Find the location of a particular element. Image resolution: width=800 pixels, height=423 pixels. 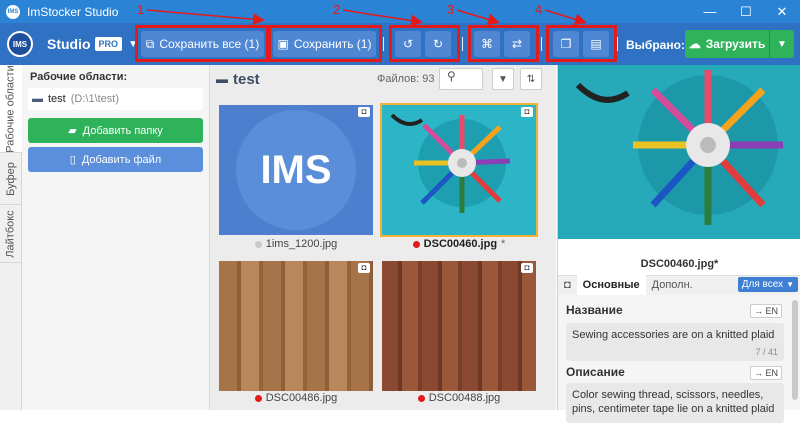

file-name: DSC00486.jpg is located at coordinates (301, 398).